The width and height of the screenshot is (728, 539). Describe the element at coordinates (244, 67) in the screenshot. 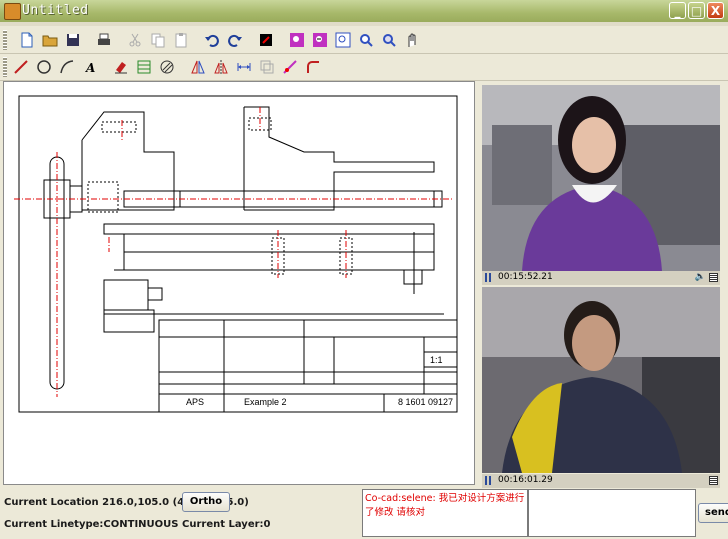

I see `dimension-icon` at that location.